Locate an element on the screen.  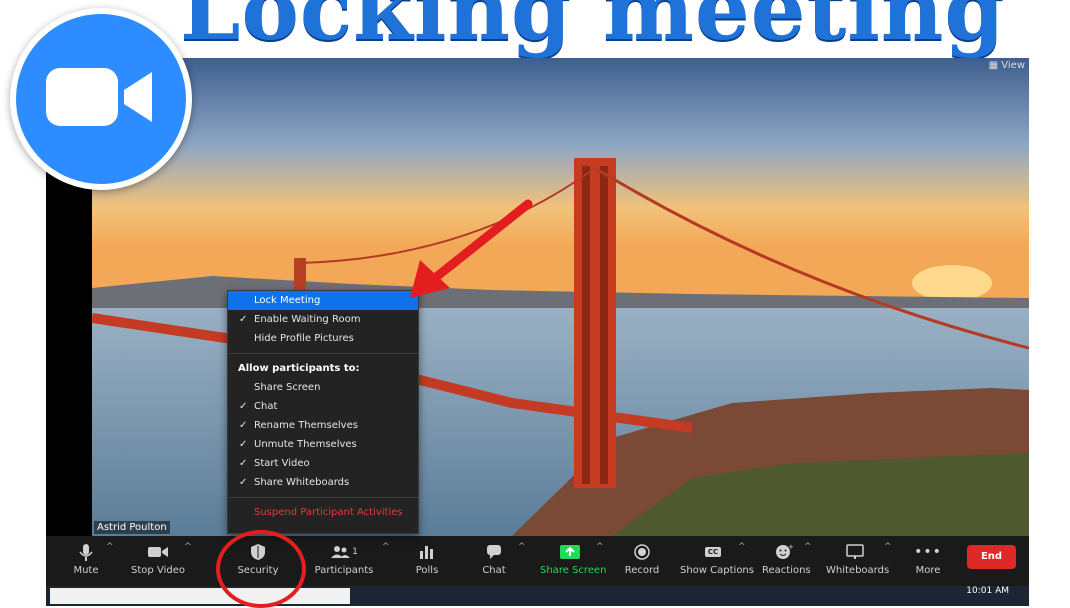
suspend-participant-activities: Suspend Participant Activities is located at coordinates (323, 512).